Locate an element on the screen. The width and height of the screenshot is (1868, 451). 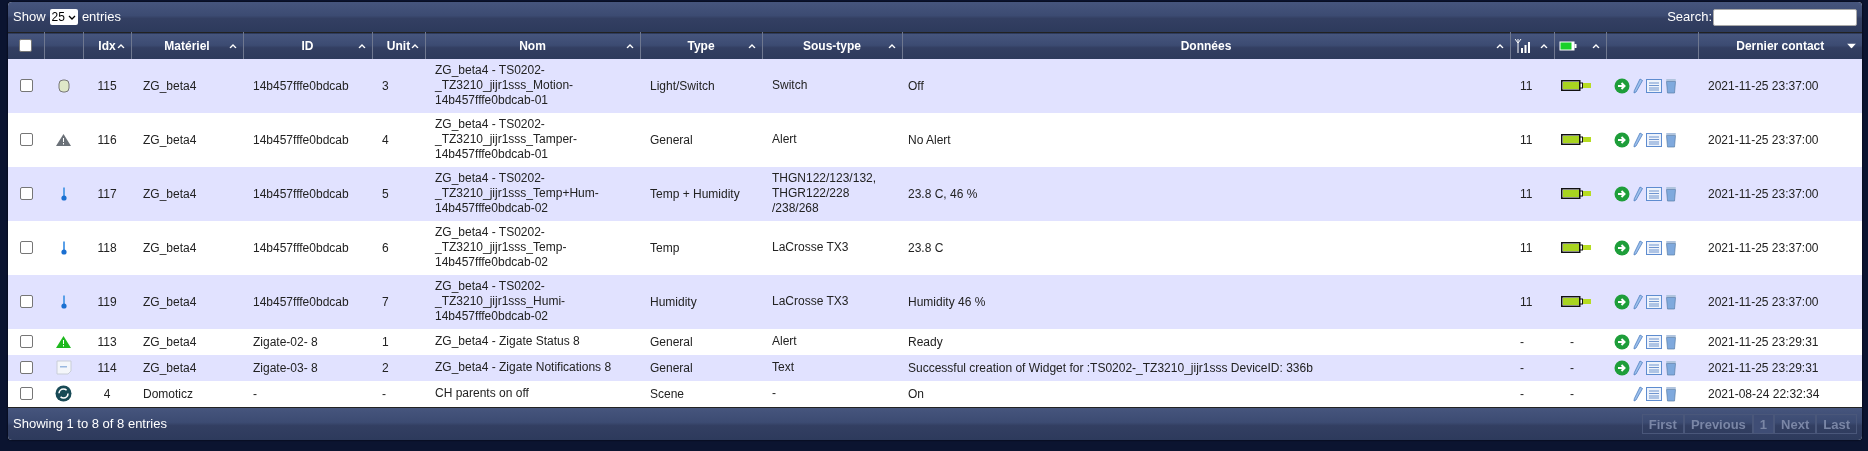
table-cell: 3 is located at coordinates (385, 85).